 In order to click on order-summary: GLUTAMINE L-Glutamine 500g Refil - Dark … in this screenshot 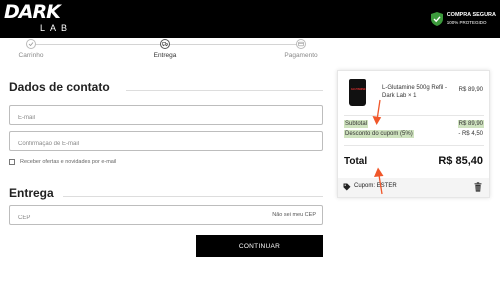, I will do `click(413, 134)`.